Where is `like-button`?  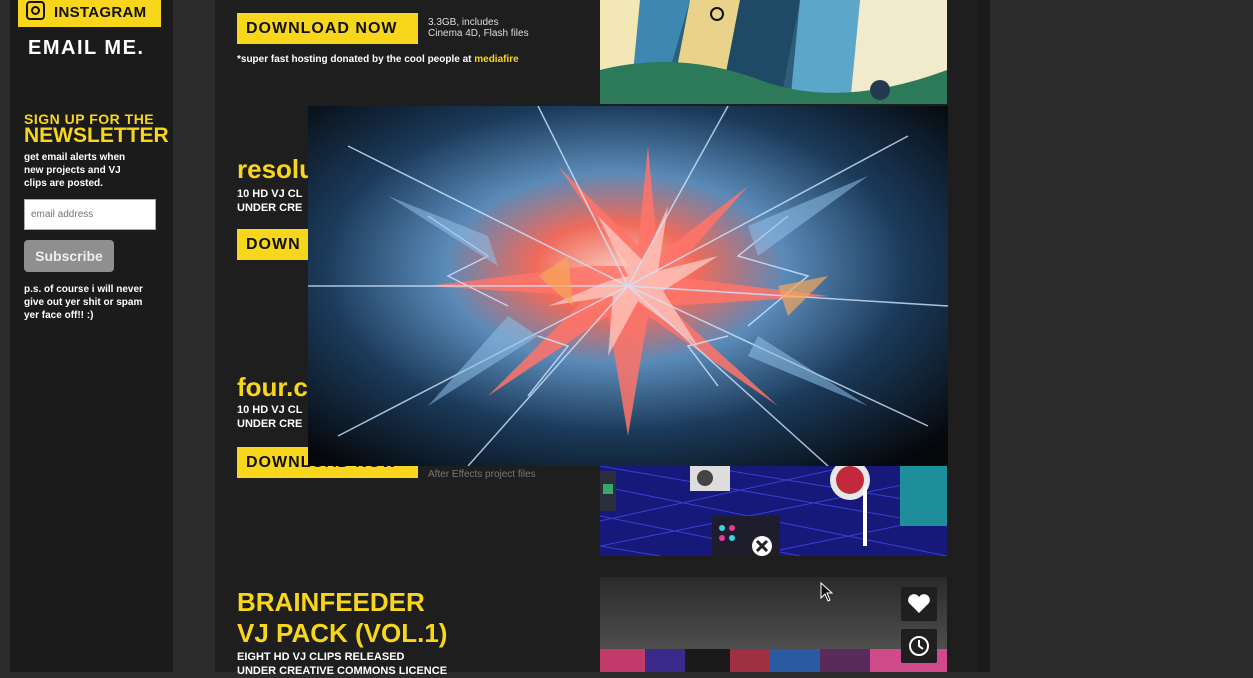
like-button is located at coordinates (919, 604).